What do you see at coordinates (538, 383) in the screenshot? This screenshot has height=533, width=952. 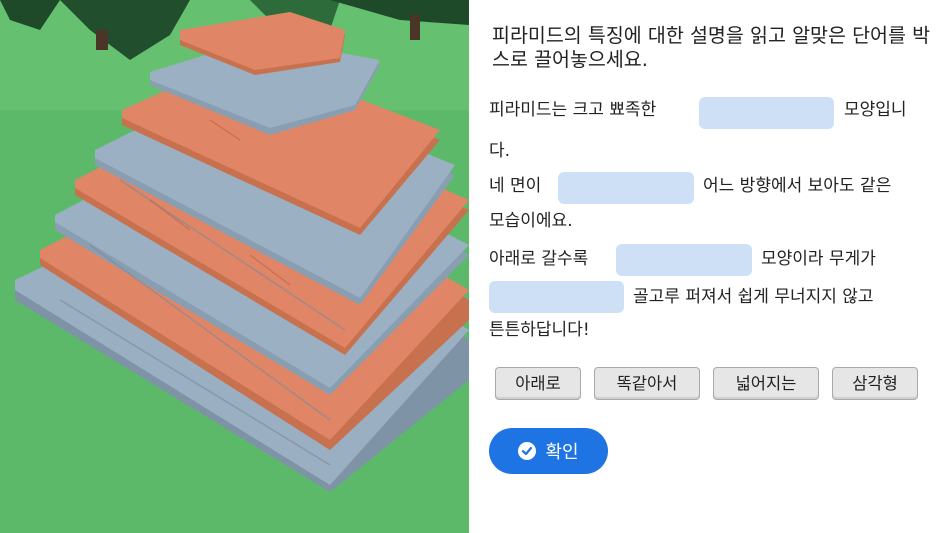 I see `word-chip-arae-ro: 아래로` at bounding box center [538, 383].